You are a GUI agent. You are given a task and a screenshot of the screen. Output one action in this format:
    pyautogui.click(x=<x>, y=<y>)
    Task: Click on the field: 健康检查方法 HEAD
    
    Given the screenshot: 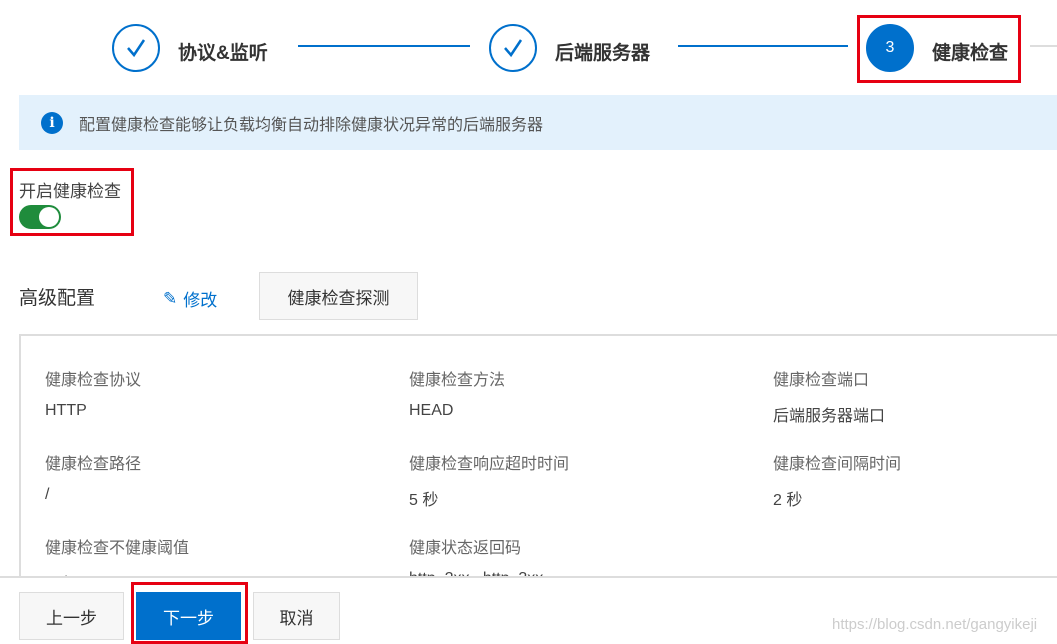 What is the action you would take?
    pyautogui.click(x=457, y=395)
    